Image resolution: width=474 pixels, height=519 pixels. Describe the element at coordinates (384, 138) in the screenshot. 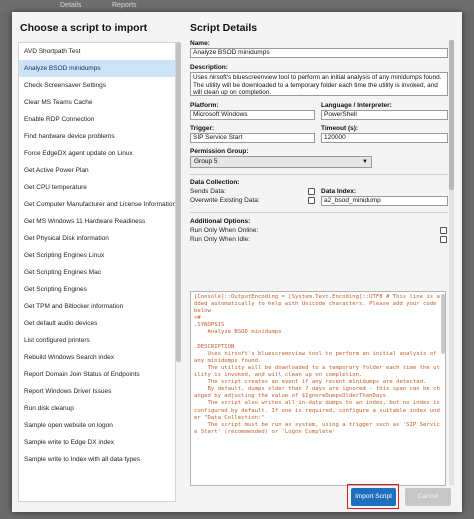

I see `timeout-field: 120000` at that location.